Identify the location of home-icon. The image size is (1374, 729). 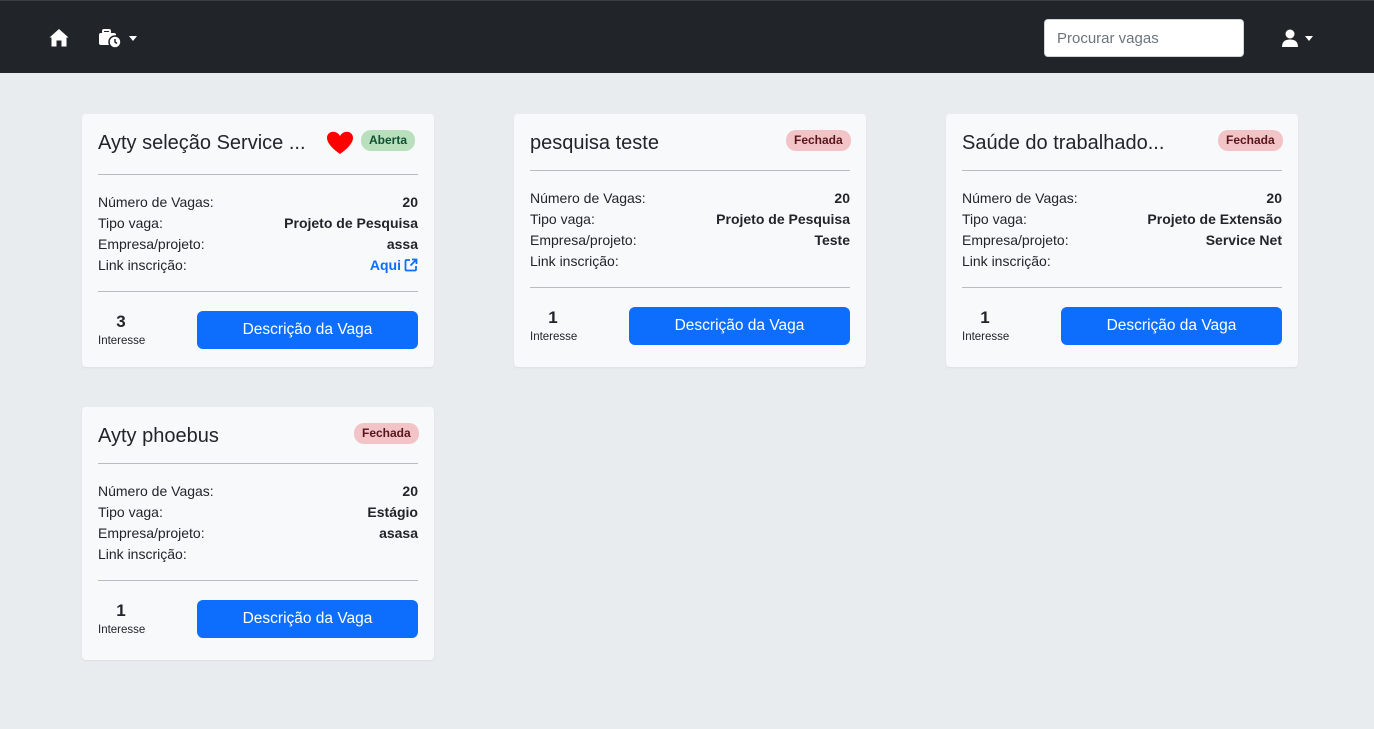
(59, 38).